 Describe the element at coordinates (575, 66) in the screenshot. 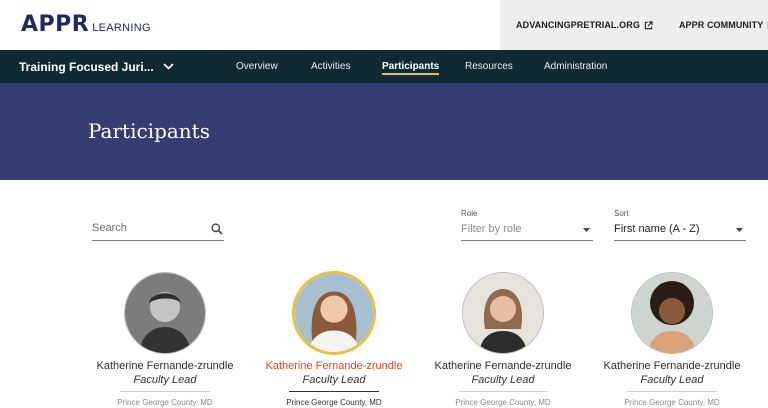

I see `tab-administration: Administration` at that location.